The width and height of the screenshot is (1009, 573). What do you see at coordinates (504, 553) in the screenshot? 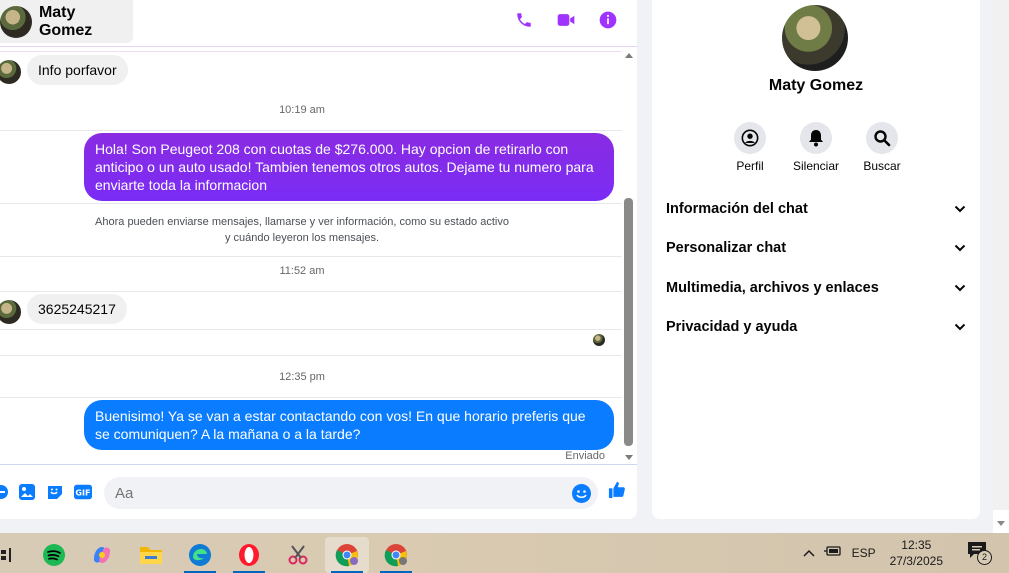
I see `taskbar: ESP 12:35 27/3/2025 2` at bounding box center [504, 553].